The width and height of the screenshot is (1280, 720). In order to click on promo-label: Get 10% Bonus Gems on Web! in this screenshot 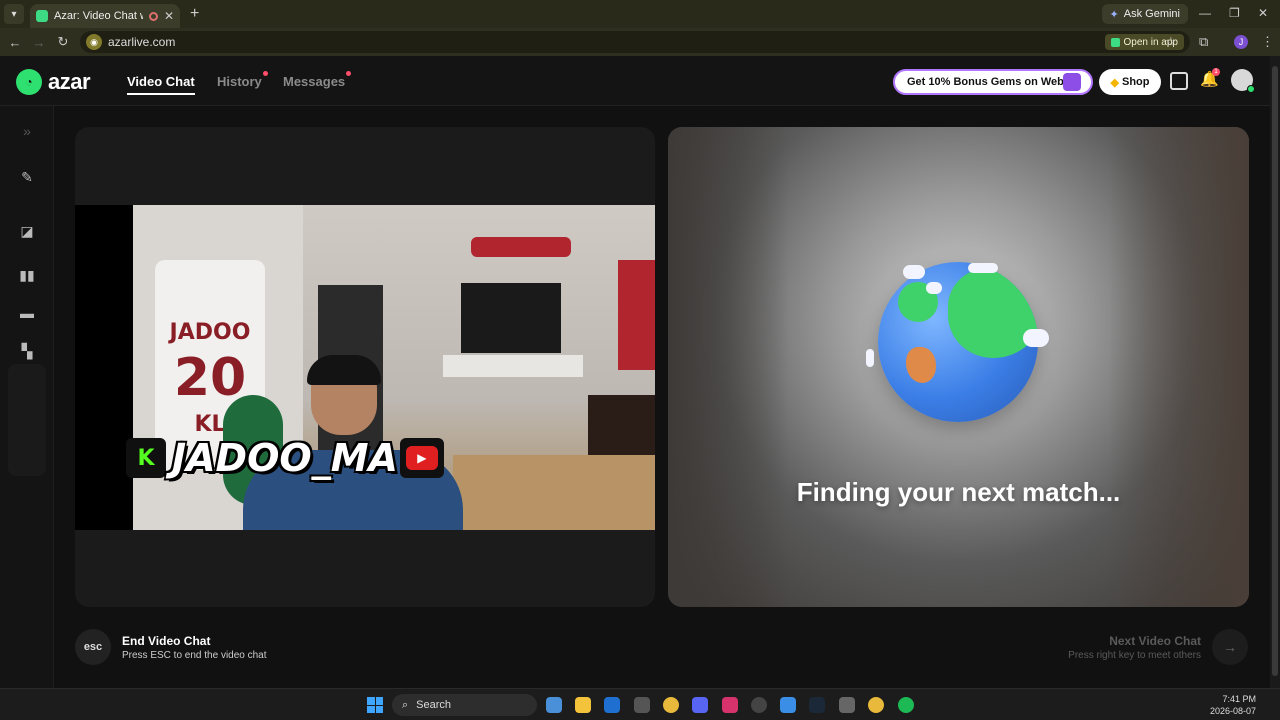, I will do `click(987, 82)`.